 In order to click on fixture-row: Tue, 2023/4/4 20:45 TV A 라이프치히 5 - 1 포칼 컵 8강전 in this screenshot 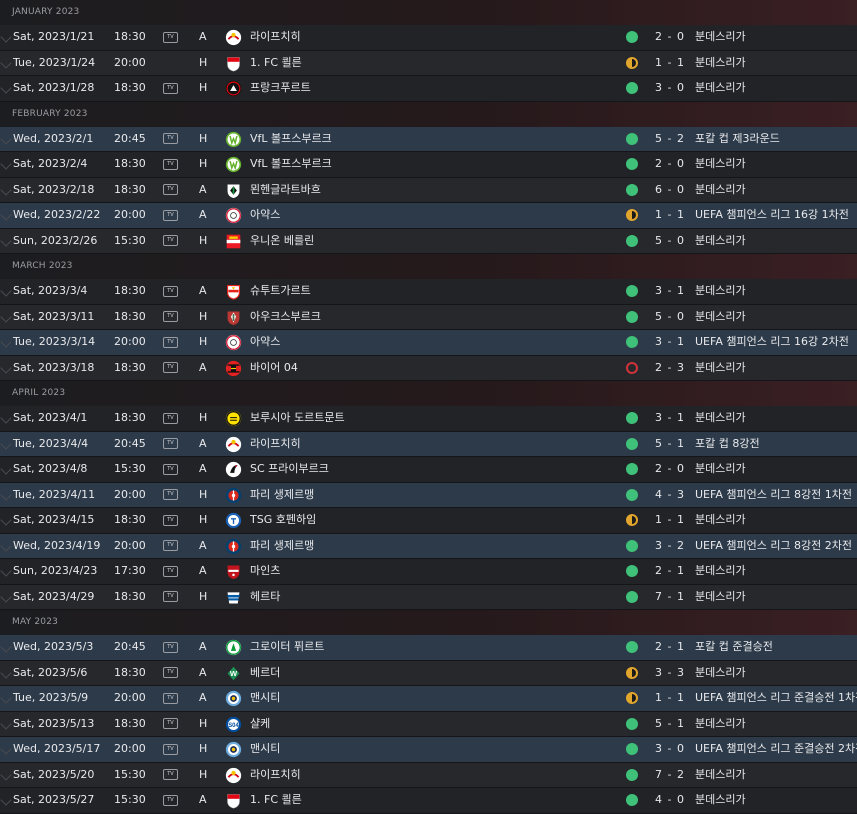, I will do `click(428, 444)`.